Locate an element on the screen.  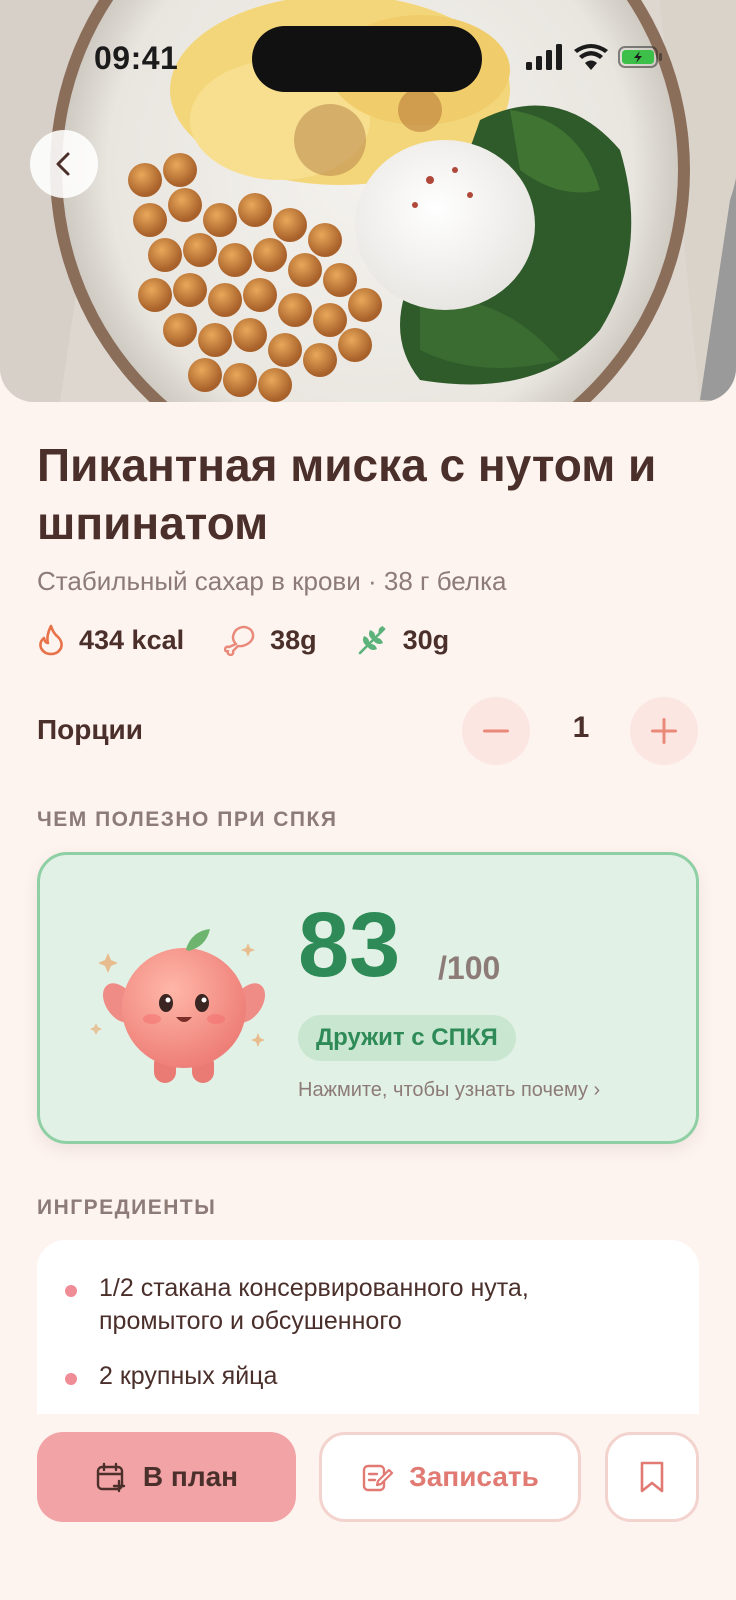
log-meal-label: Записать is located at coordinates (474, 1476).